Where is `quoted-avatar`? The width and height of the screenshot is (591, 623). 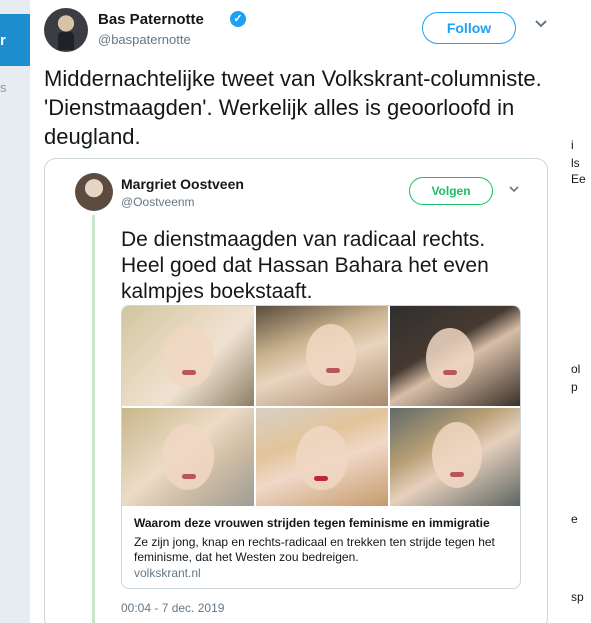 quoted-avatar is located at coordinates (94, 192).